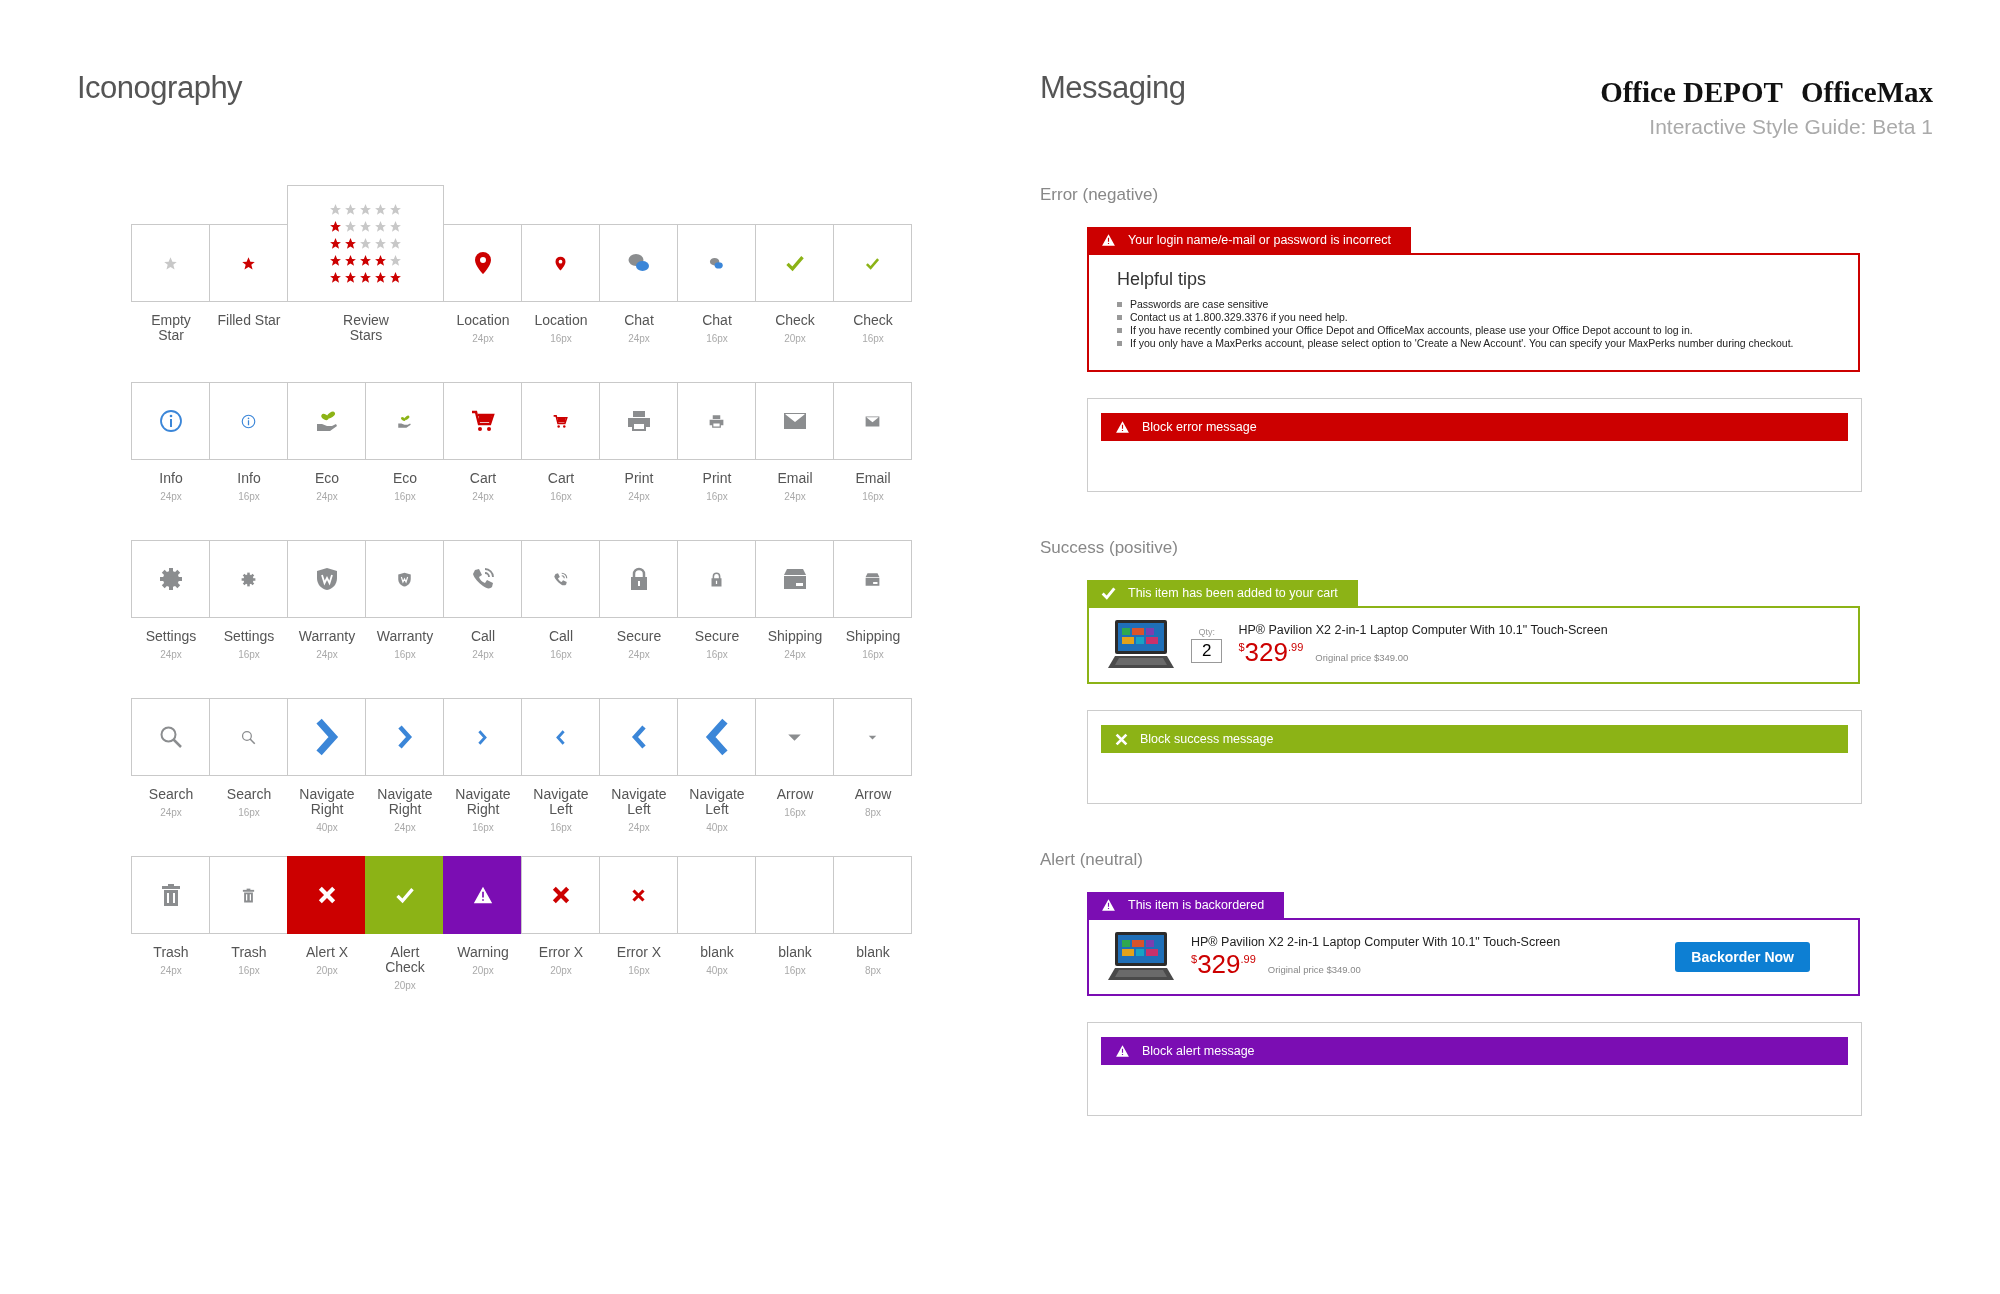 The height and width of the screenshot is (1294, 2000). I want to click on printer-icon, so click(638, 421).